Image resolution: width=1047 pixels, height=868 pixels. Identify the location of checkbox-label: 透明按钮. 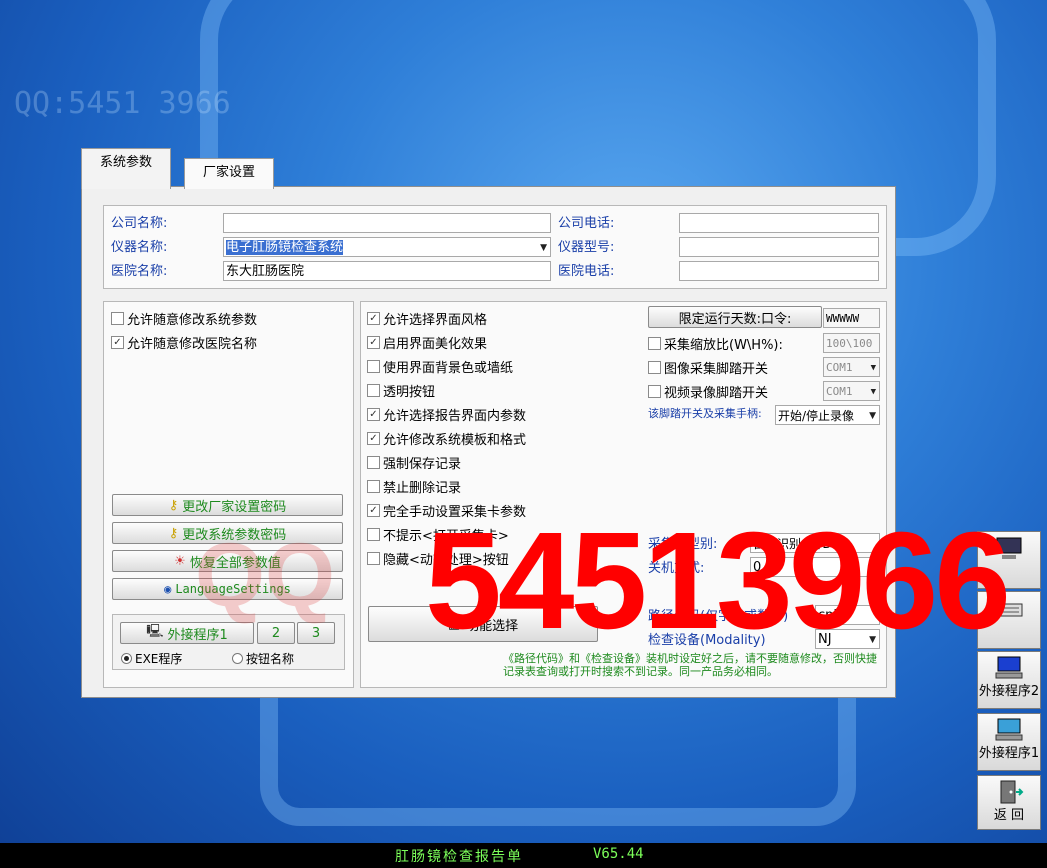
(409, 392).